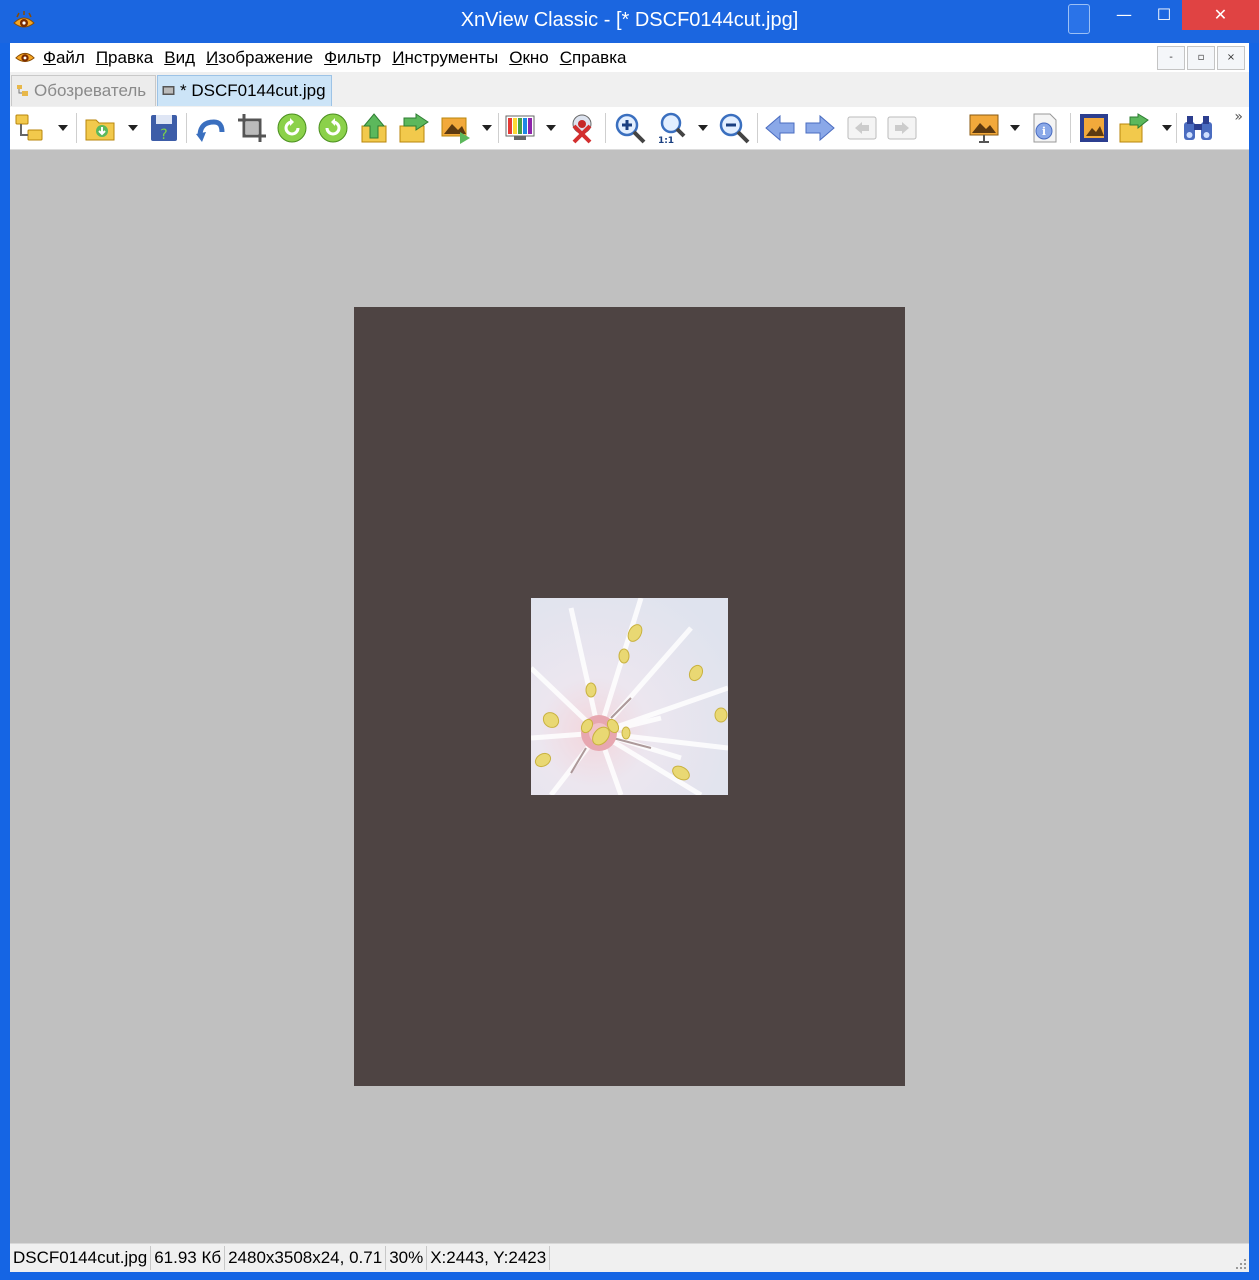  Describe the element at coordinates (185, 57) in the screenshot. I see `menu-view-label: ид` at that location.